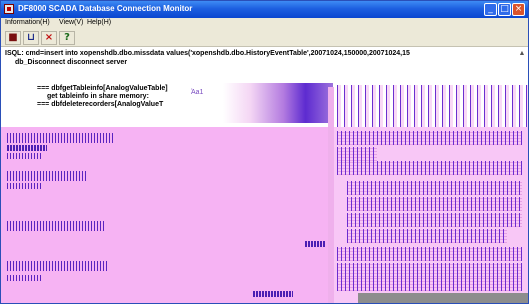  Describe the element at coordinates (100, 104) in the screenshot. I see `log-line: === dbfdeleterecorders[AnalogValueT` at that location.